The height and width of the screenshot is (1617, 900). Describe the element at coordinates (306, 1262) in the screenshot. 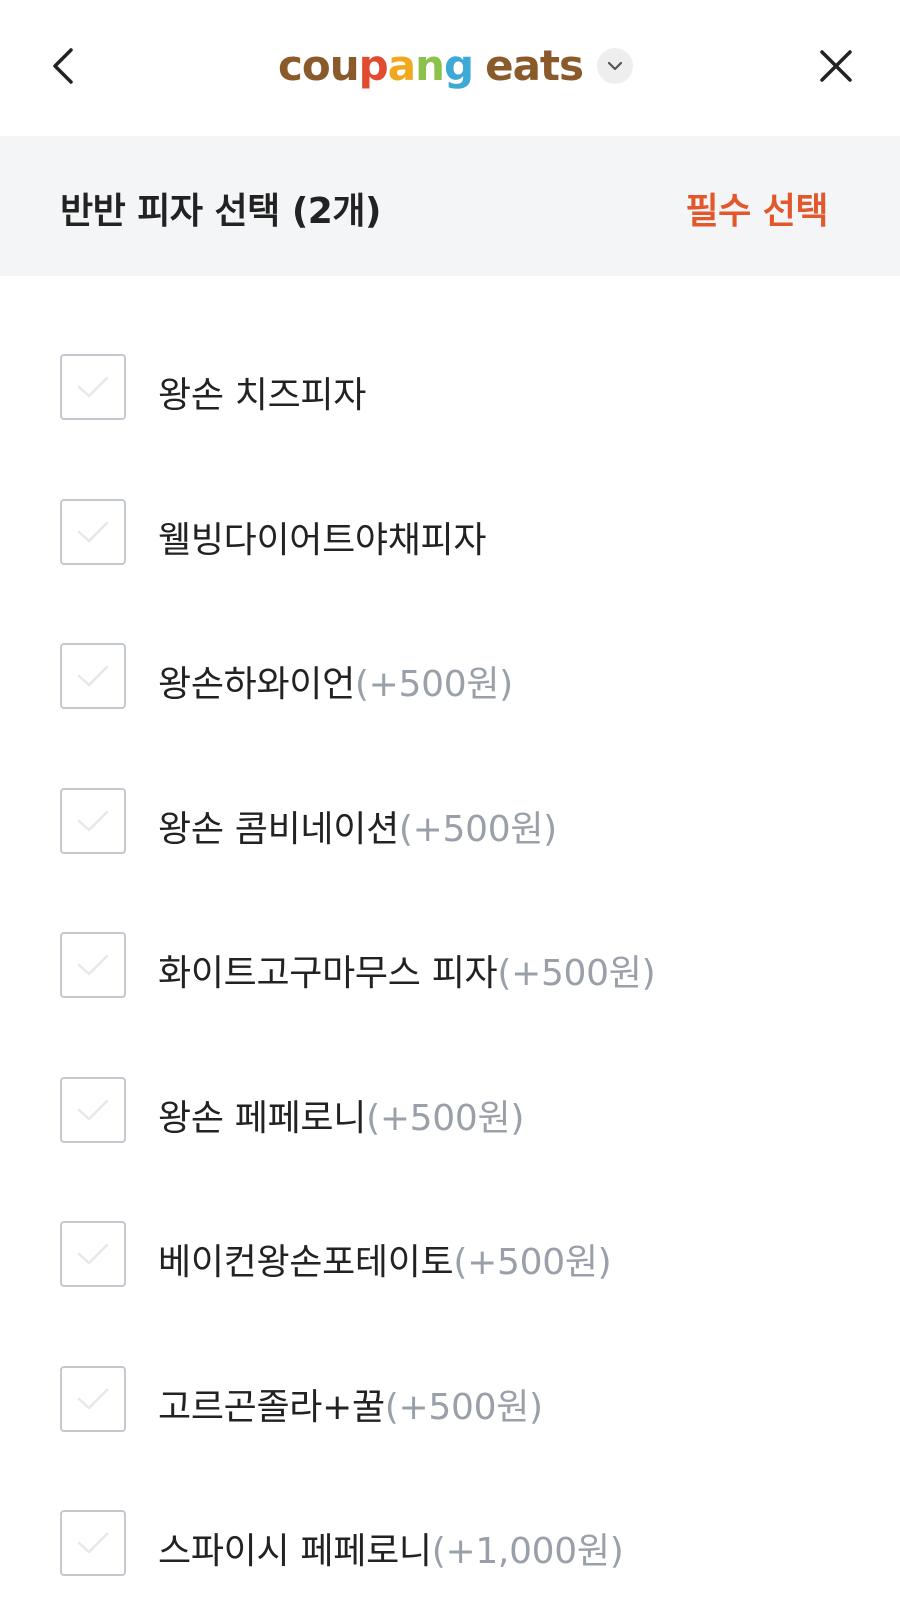

I see `option-name: 베이컨왕손포테이토` at that location.